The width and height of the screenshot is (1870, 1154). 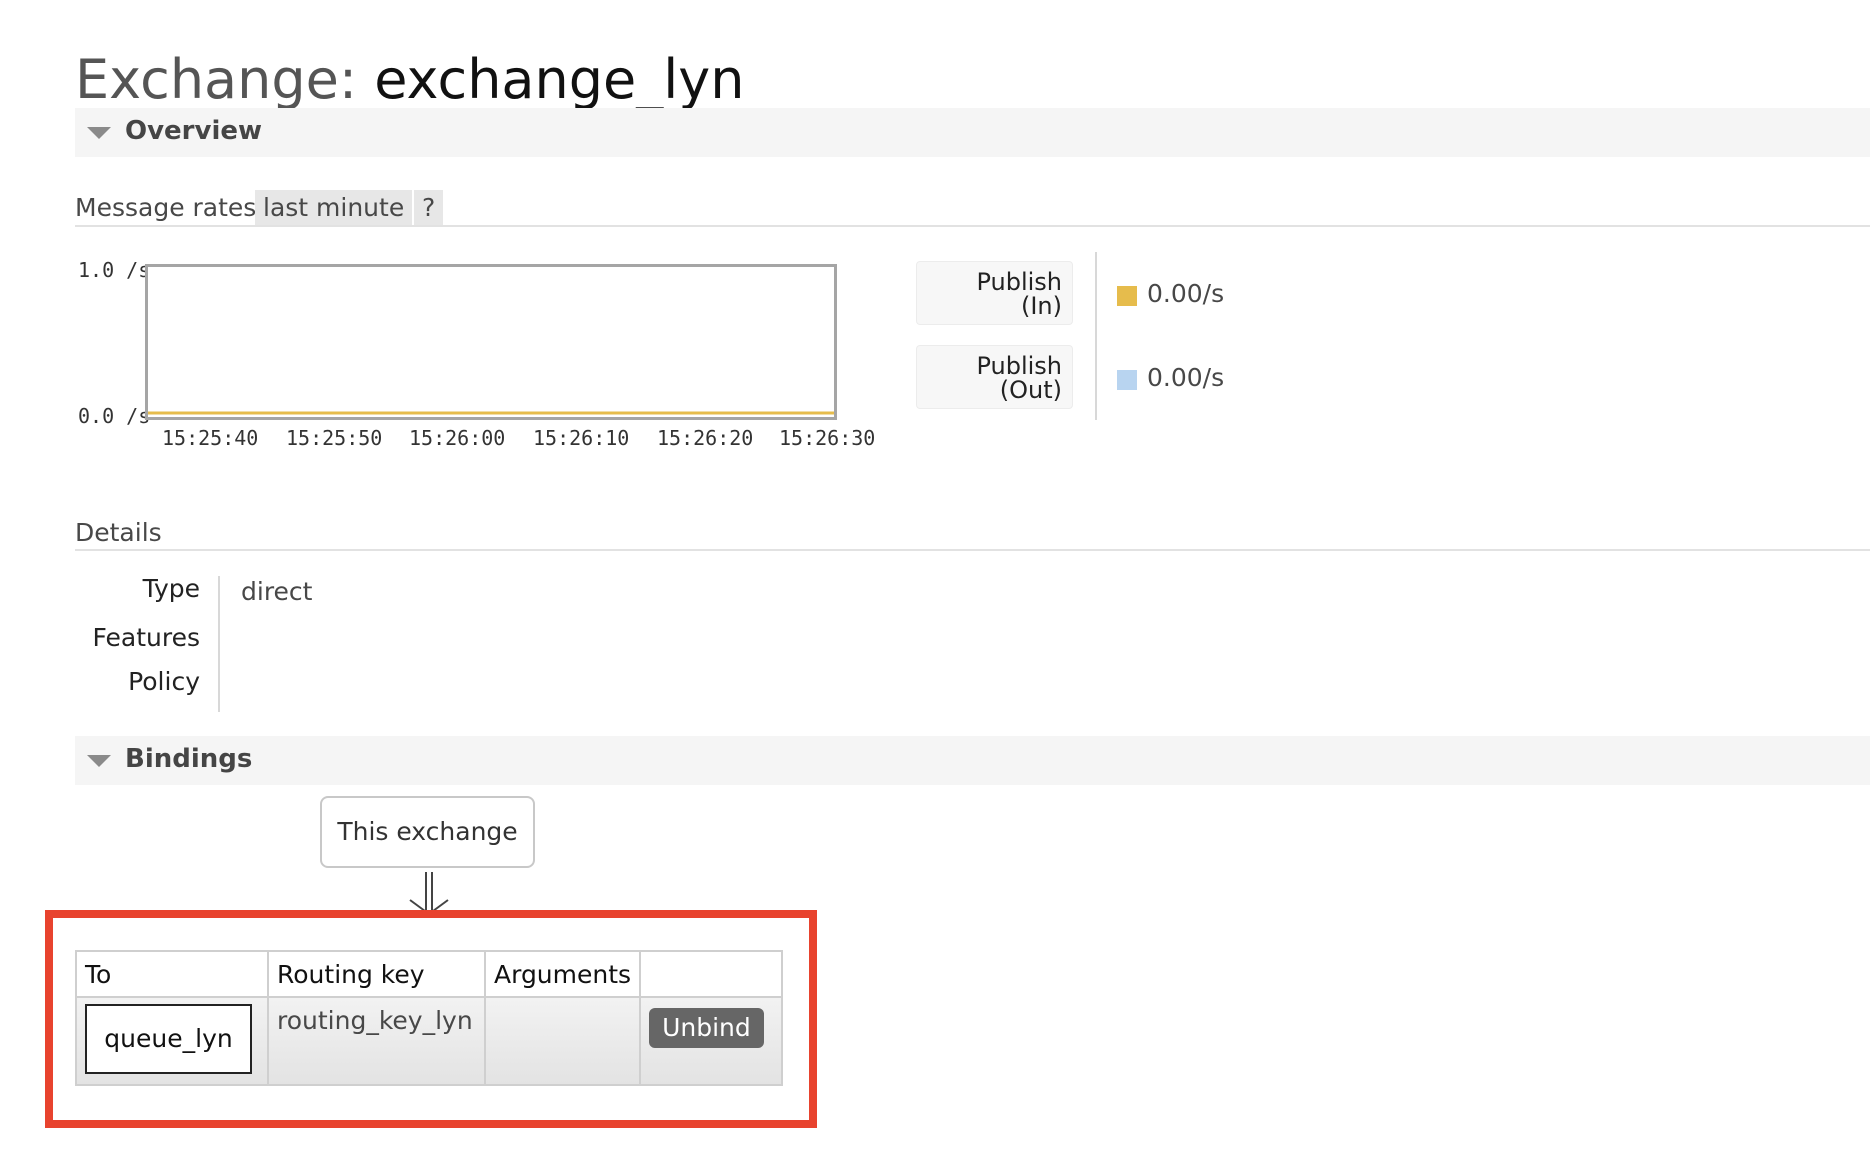 I want to click on queue-link: queue_lyn, so click(x=168, y=1039).